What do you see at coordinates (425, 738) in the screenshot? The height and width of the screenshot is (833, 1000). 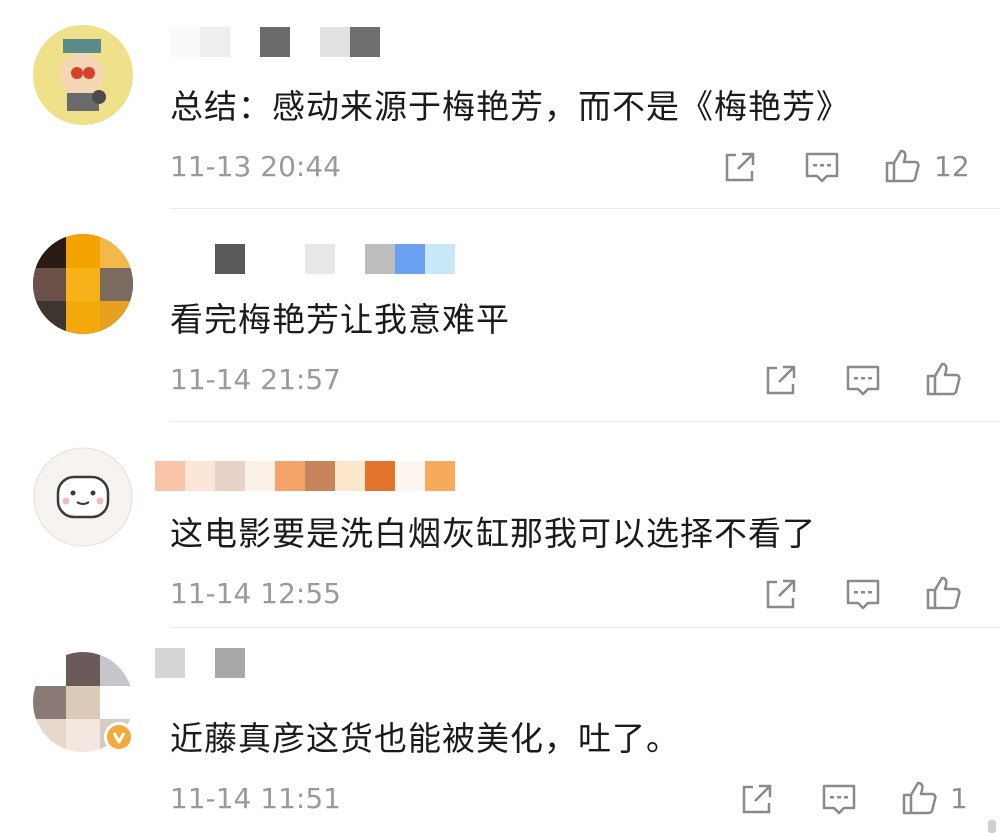 I see `comment-text: 近藤真彦这货也能被美化，吐了。` at bounding box center [425, 738].